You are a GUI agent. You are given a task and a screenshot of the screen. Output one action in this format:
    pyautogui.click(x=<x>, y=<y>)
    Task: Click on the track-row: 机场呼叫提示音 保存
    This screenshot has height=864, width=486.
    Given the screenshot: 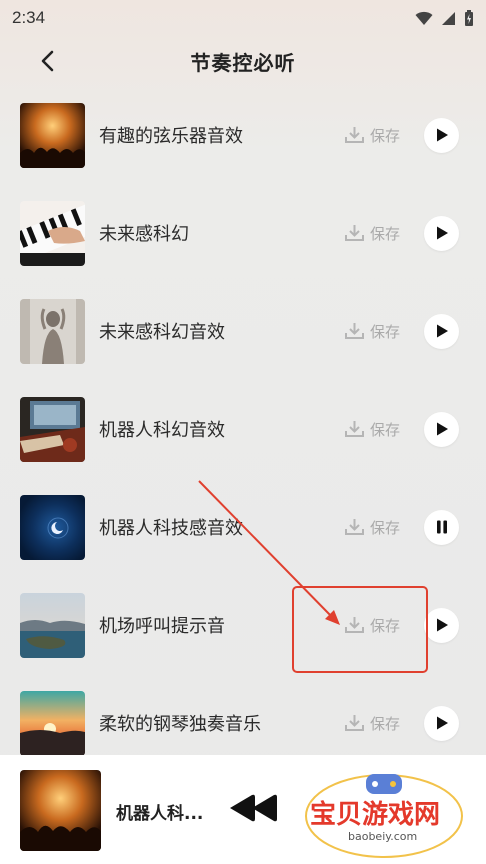 What is the action you would take?
    pyautogui.click(x=243, y=625)
    